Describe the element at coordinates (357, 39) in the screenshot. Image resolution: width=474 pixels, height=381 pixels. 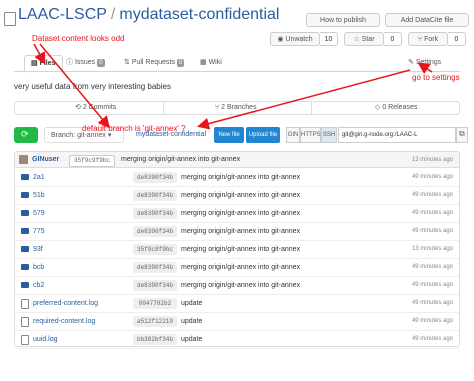
I see `star-icon: ☆` at that location.